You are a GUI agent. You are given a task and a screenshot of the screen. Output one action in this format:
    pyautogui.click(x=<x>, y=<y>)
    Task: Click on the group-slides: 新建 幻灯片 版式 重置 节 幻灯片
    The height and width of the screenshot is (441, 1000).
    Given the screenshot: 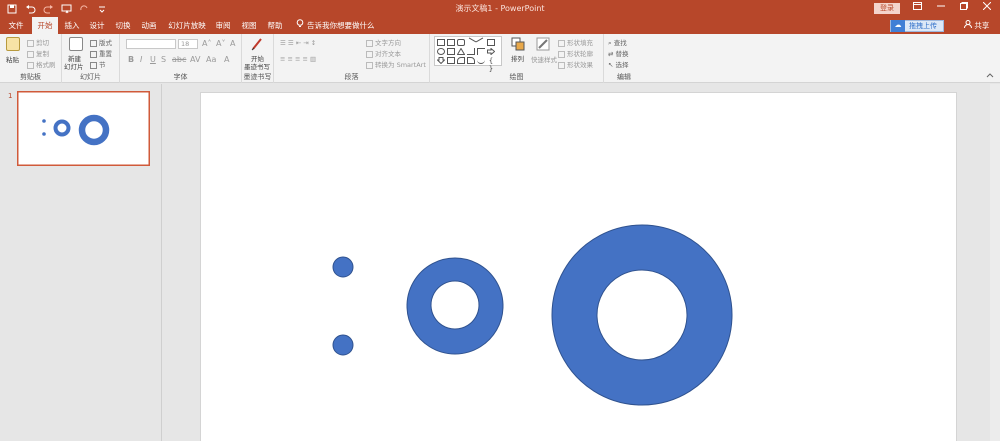 What is the action you would take?
    pyautogui.click(x=91, y=58)
    